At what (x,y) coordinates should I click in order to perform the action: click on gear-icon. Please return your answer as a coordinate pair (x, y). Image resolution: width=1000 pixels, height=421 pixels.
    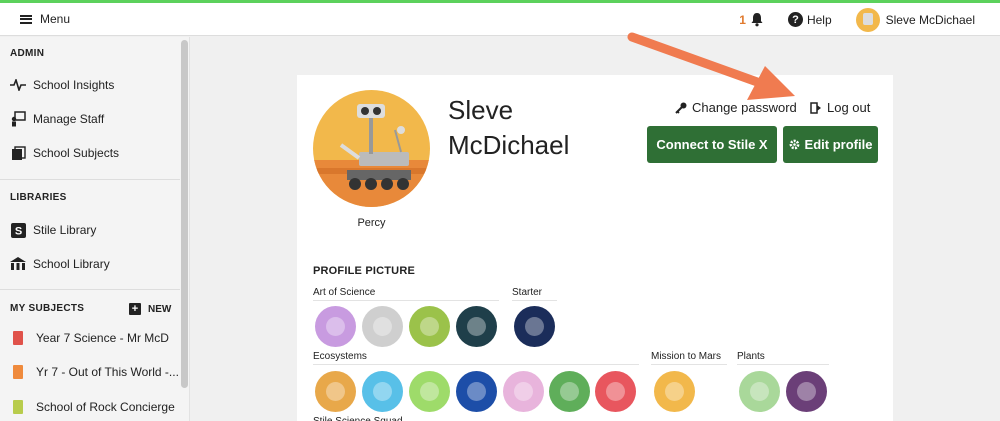
    Looking at the image, I should click on (794, 144).